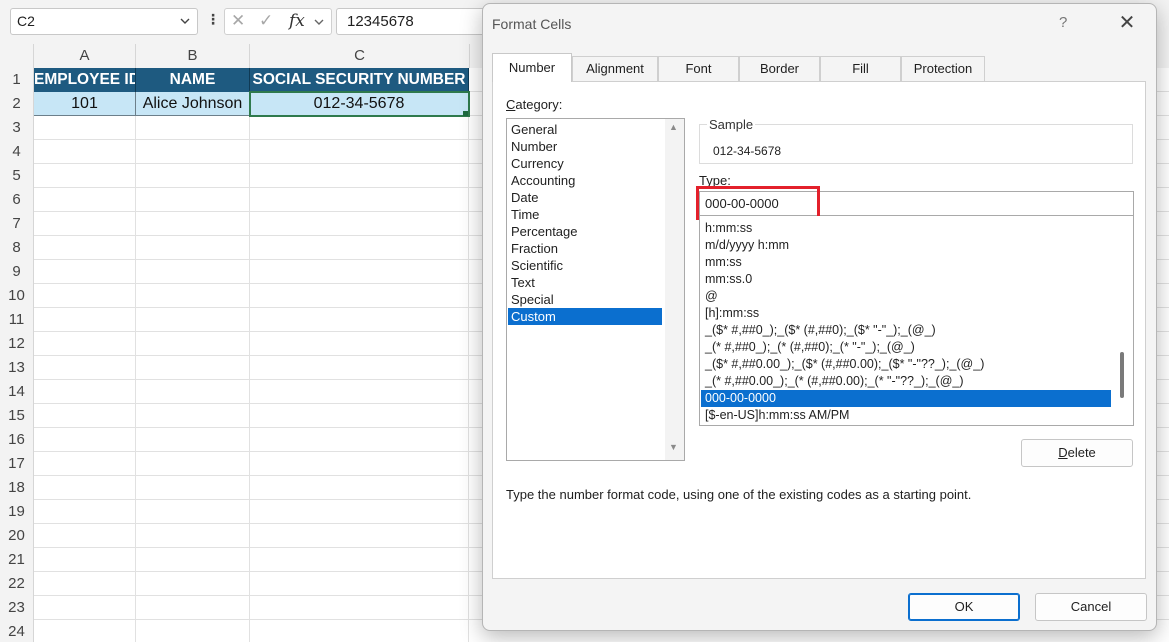 This screenshot has height=642, width=1169. Describe the element at coordinates (916, 144) in the screenshot. I see `sample-box: 012-34-5678` at that location.